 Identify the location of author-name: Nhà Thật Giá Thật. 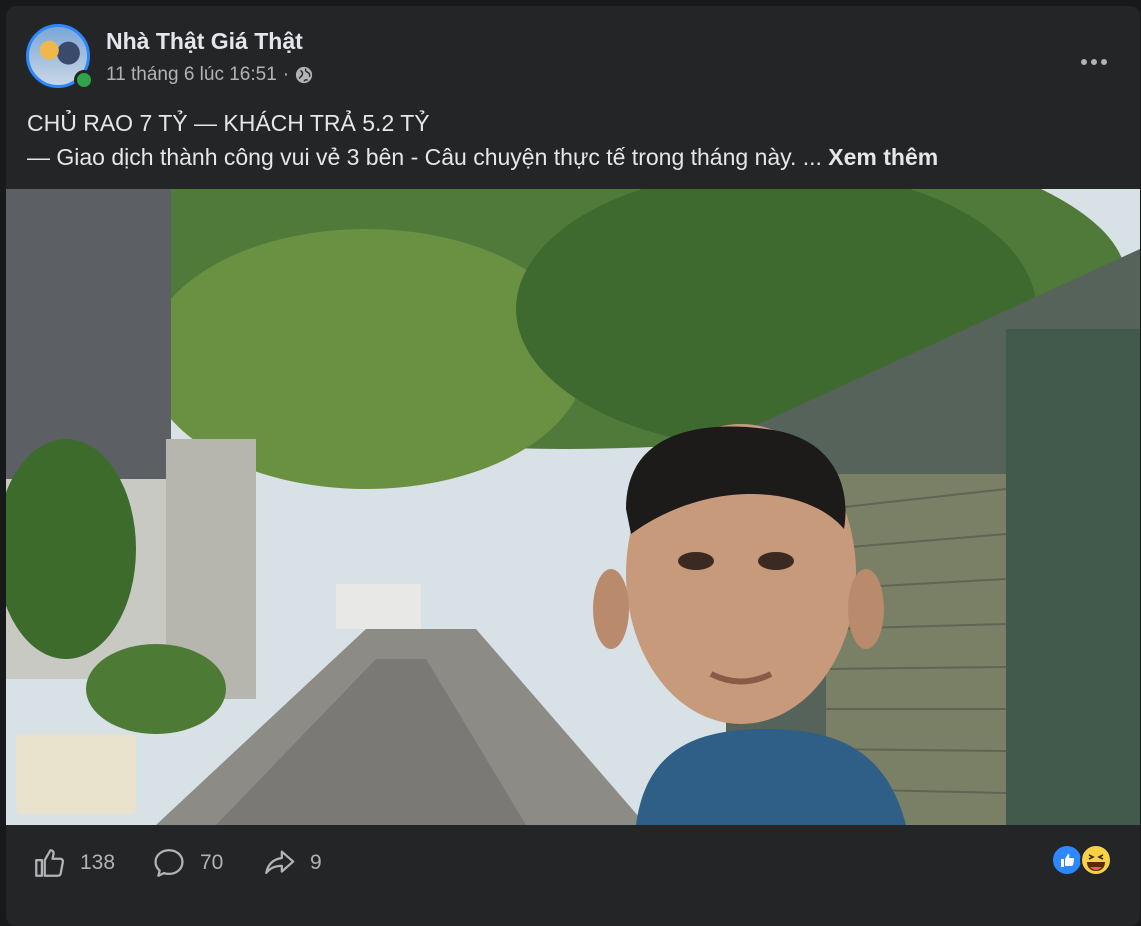
(204, 41).